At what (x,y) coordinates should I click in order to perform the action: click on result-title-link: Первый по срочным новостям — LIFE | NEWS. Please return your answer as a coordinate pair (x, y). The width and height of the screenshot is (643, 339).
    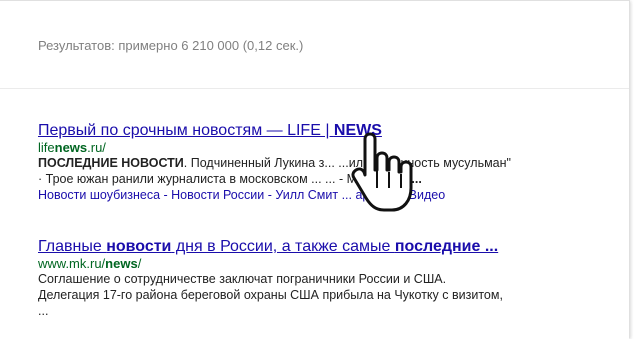
    Looking at the image, I should click on (328, 130).